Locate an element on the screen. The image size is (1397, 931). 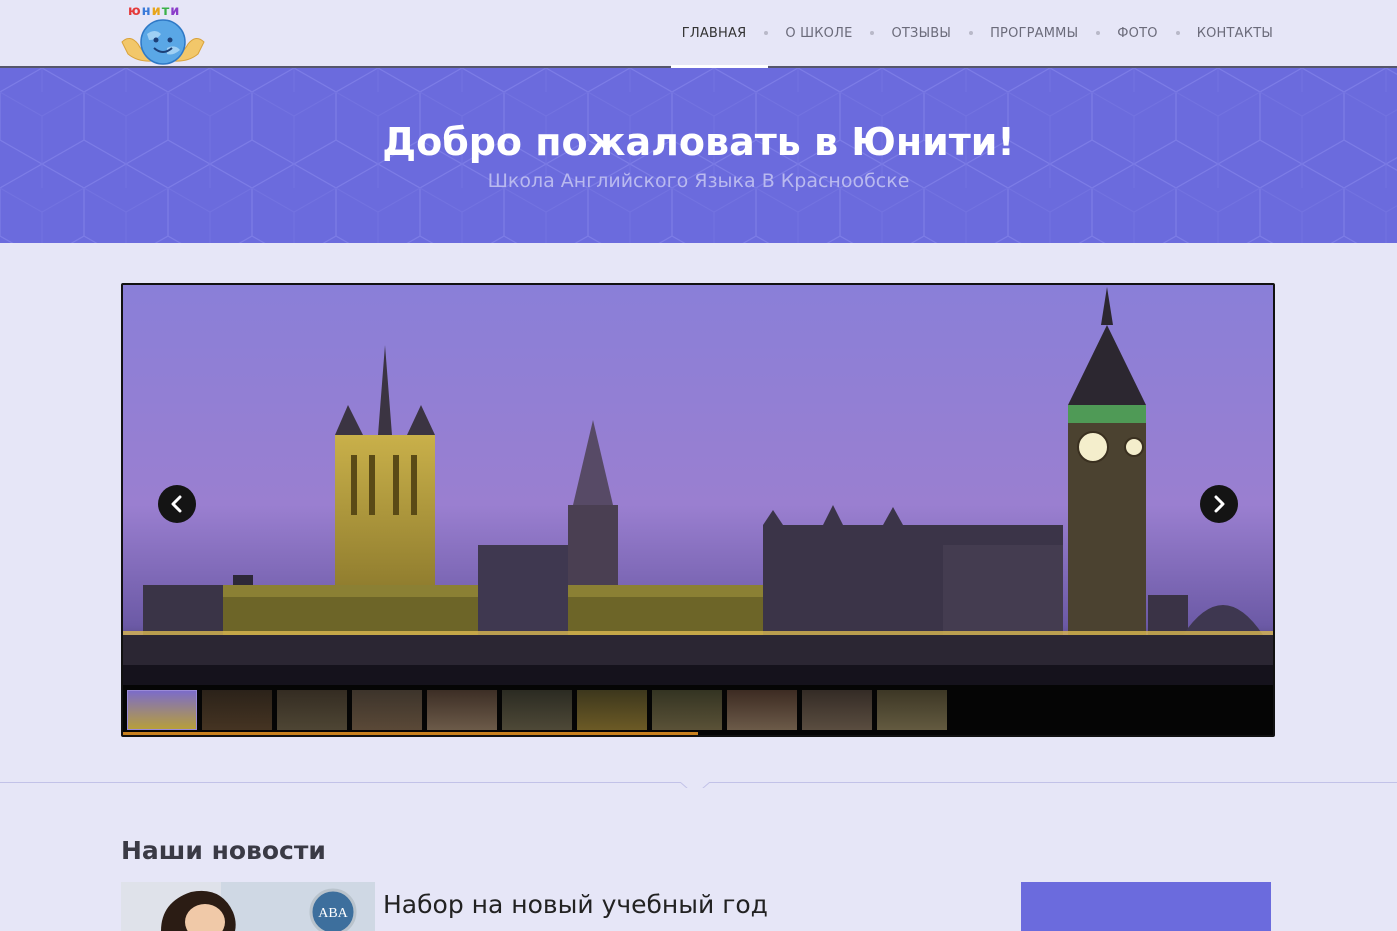
chevron-left-icon is located at coordinates (176, 504).